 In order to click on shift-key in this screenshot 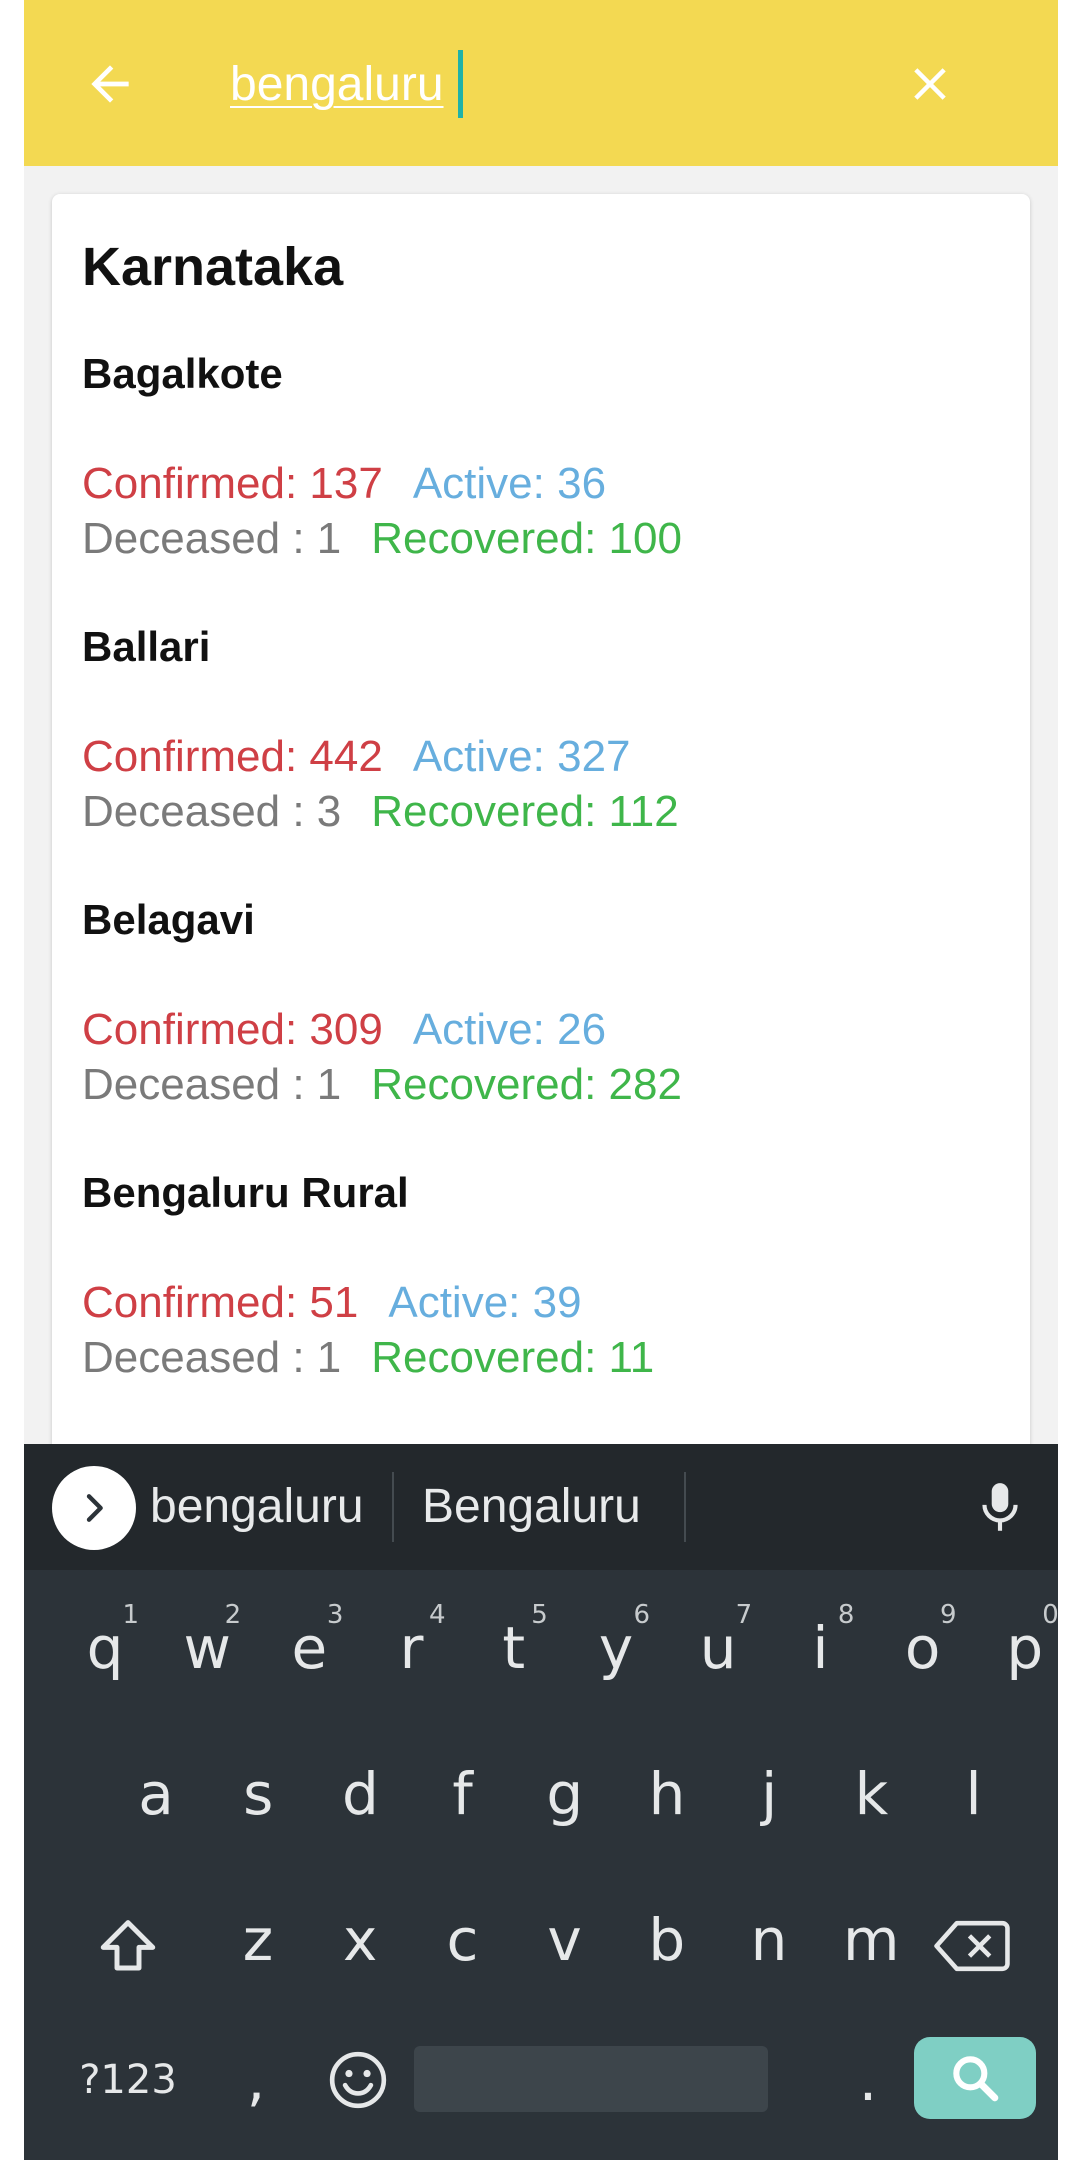, I will do `click(128, 1946)`.